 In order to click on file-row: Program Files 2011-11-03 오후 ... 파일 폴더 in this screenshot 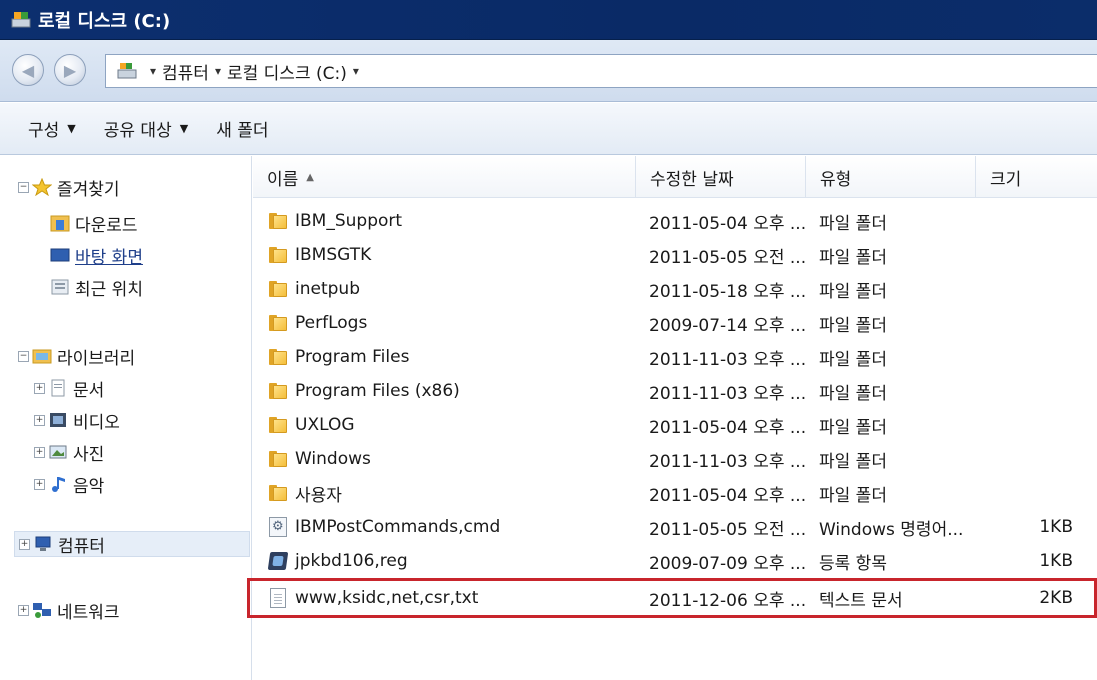, I will do `click(675, 357)`.